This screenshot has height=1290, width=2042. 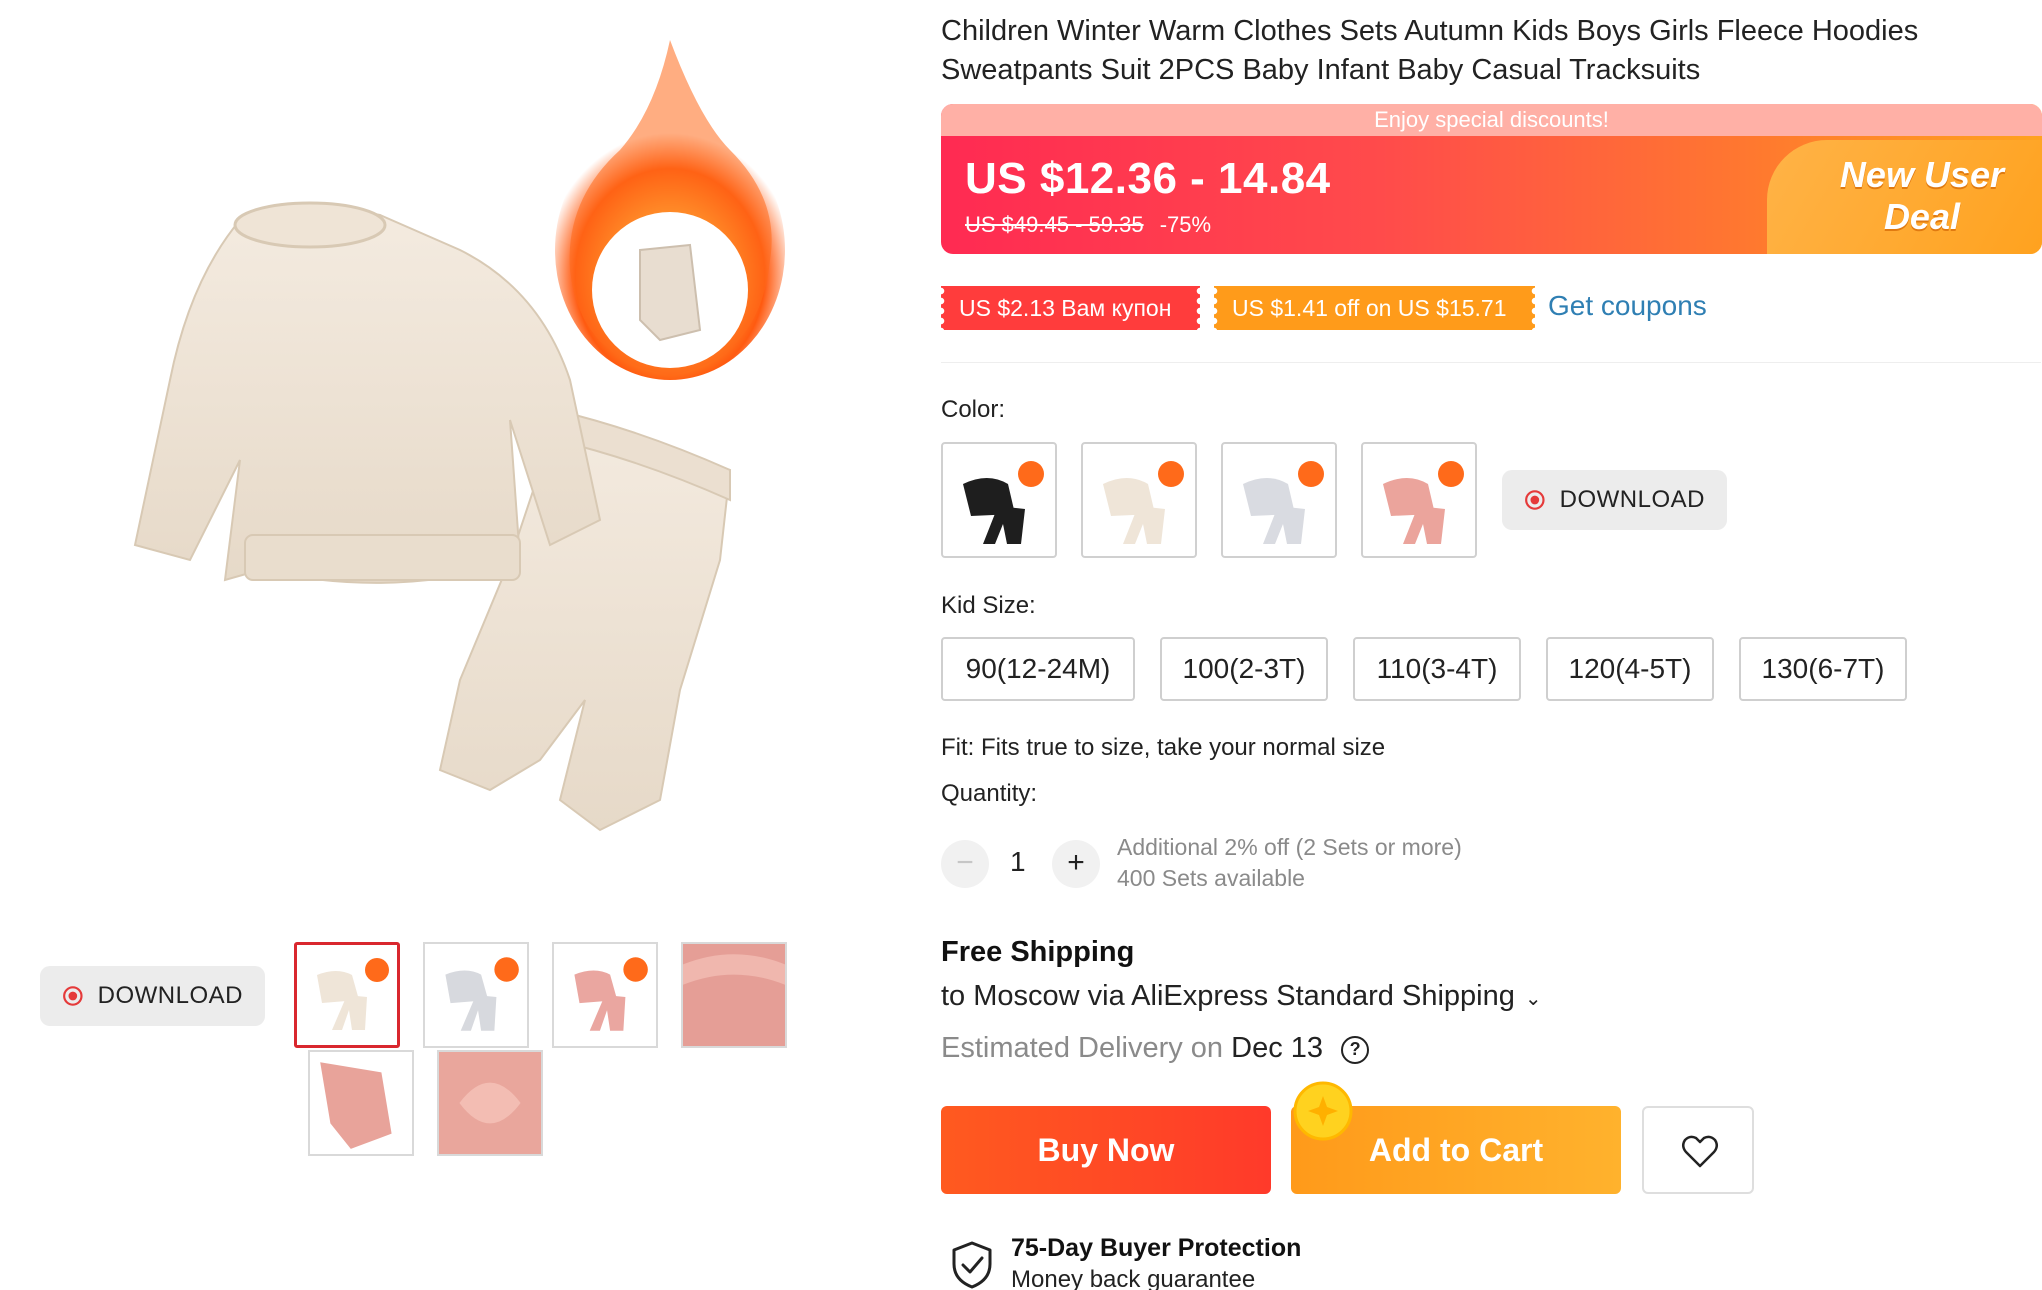 I want to click on color-option-gray, so click(x=1279, y=500).